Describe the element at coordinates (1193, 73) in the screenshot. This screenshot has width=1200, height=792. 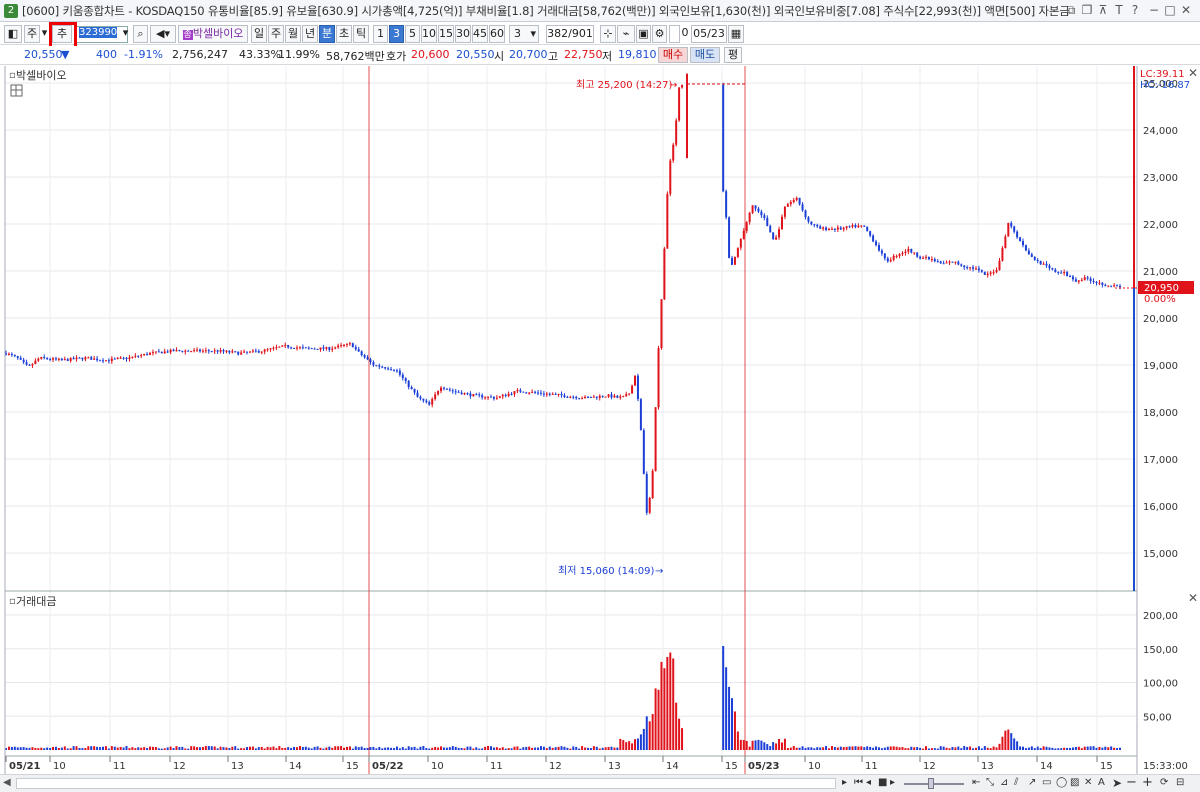
I see `panel-close-icon: ✕` at that location.